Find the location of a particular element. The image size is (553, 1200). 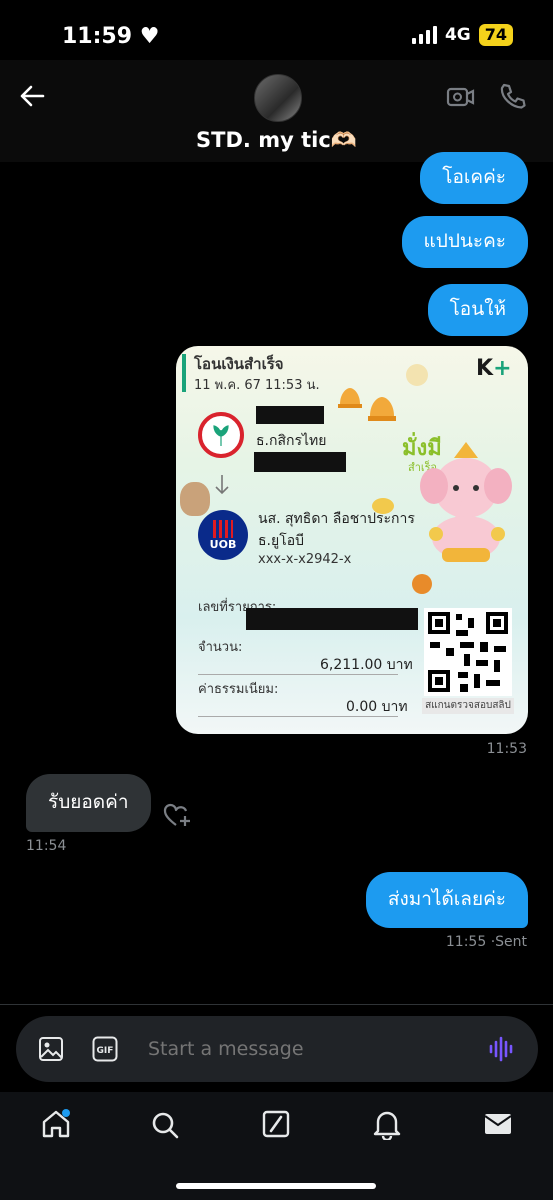

fee-value: 0.00 บาท is located at coordinates (377, 707).